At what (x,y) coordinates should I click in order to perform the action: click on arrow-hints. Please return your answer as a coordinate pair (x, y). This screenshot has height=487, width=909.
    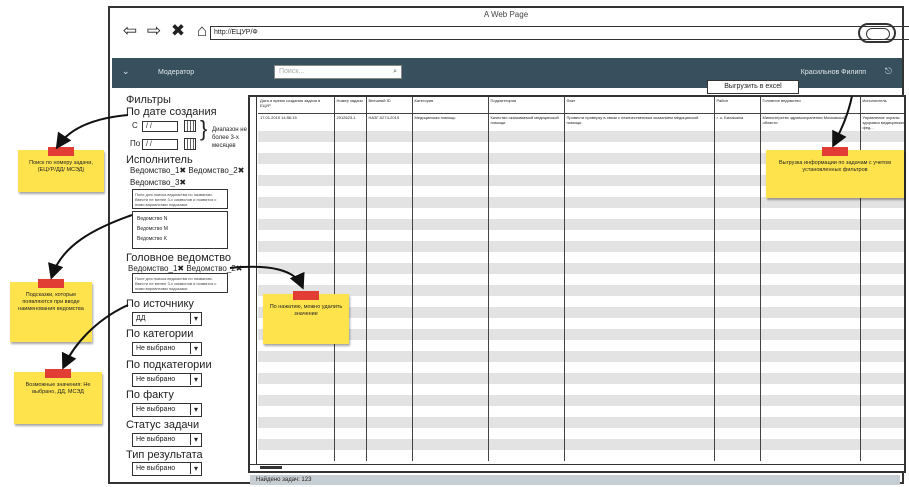
    Looking at the image, I should click on (90, 247).